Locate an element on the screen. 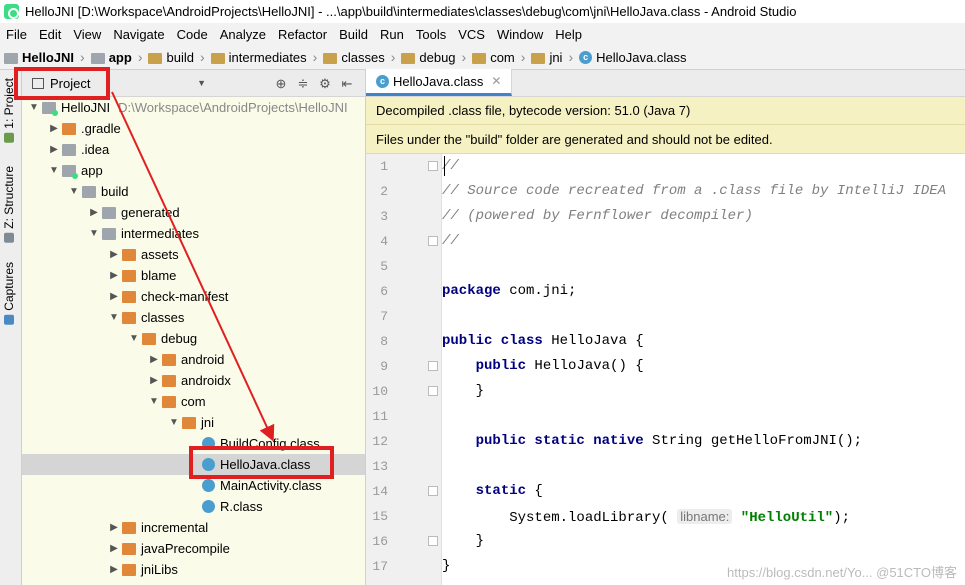  tree-item: ▶ blame is located at coordinates (193, 275).